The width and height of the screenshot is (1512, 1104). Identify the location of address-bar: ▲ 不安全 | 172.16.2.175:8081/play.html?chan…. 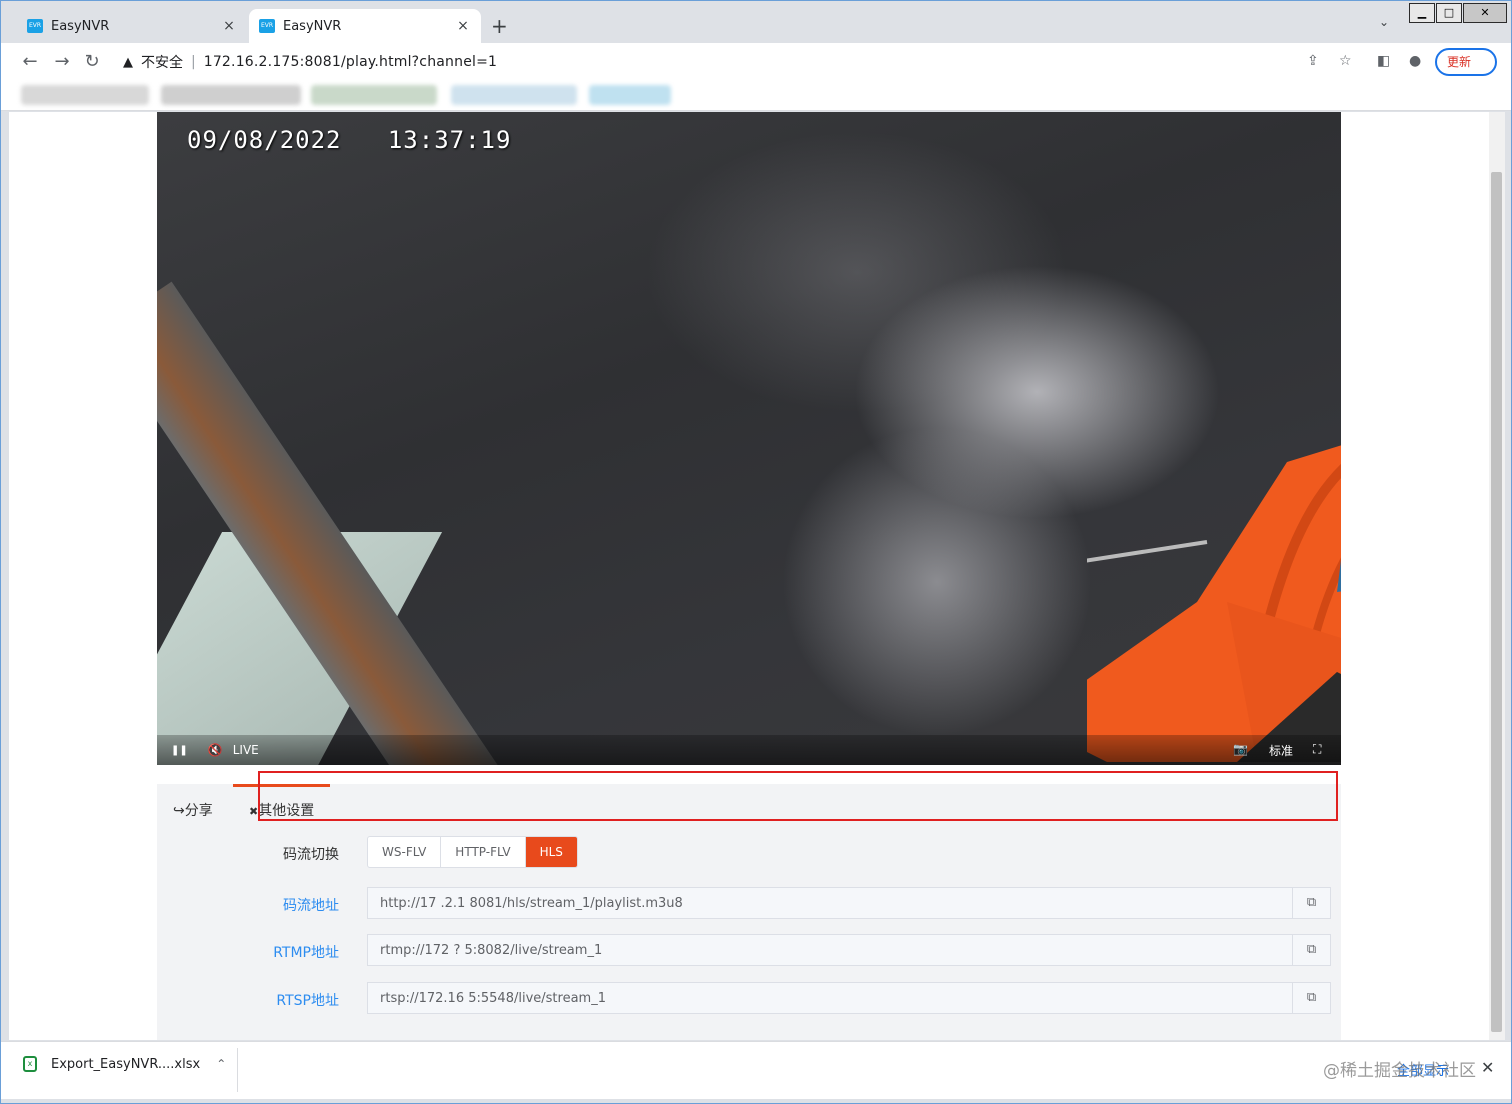
(738, 62).